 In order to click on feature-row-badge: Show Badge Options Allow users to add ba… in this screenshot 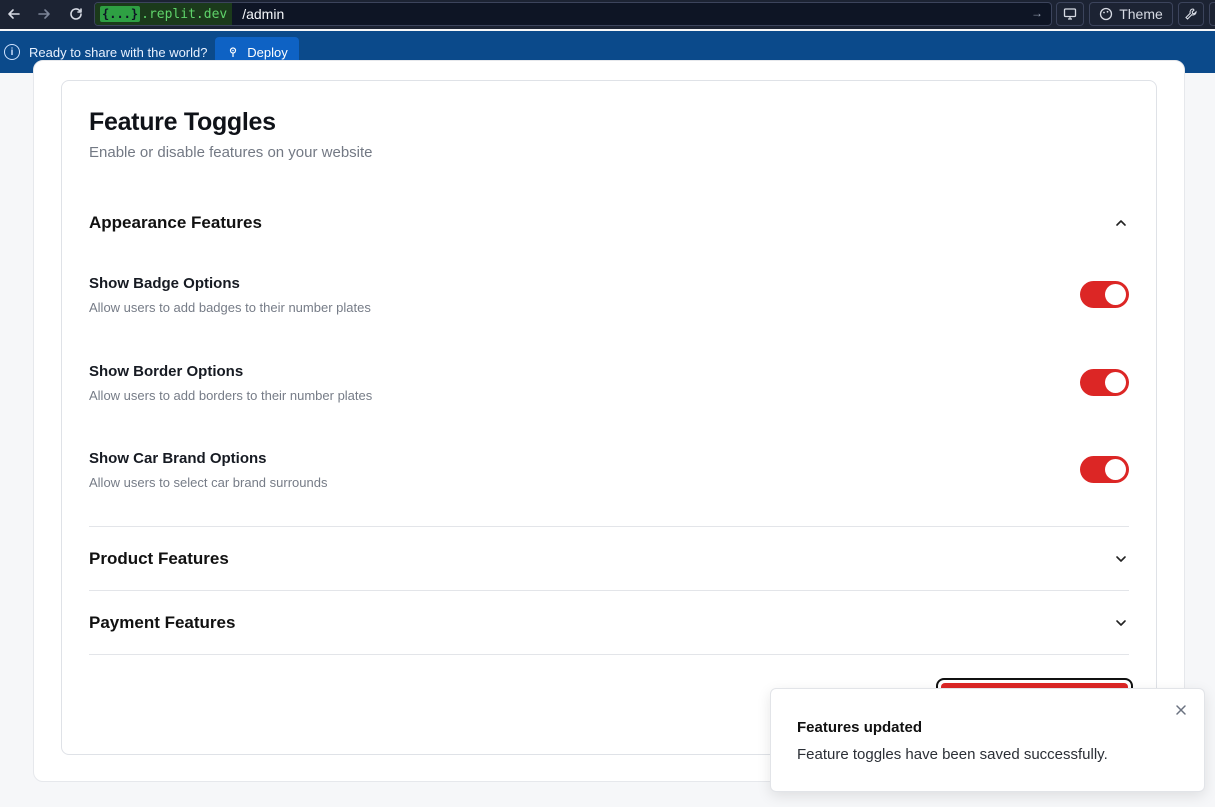, I will do `click(609, 300)`.